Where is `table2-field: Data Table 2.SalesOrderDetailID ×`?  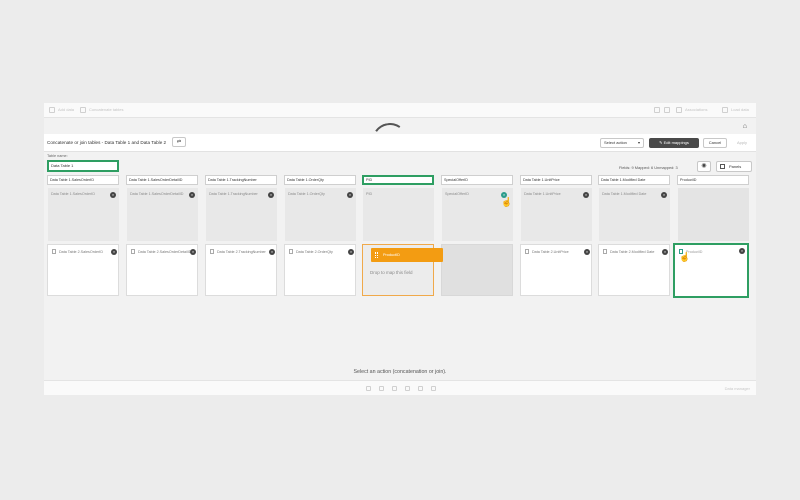
table2-field: Data Table 2.SalesOrderDetailID × is located at coordinates (162, 270).